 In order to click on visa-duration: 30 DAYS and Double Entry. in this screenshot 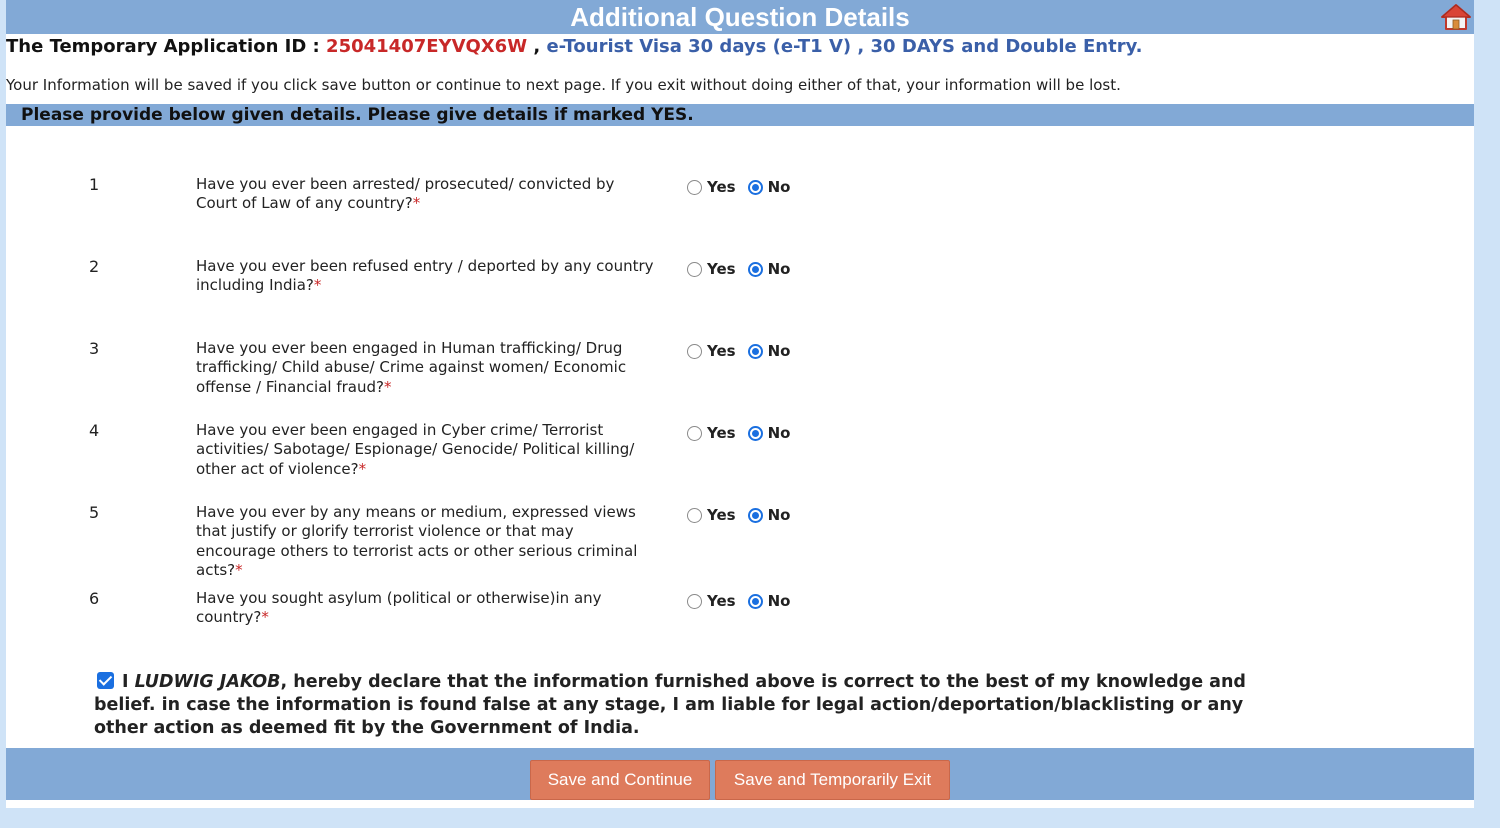, I will do `click(1006, 46)`.